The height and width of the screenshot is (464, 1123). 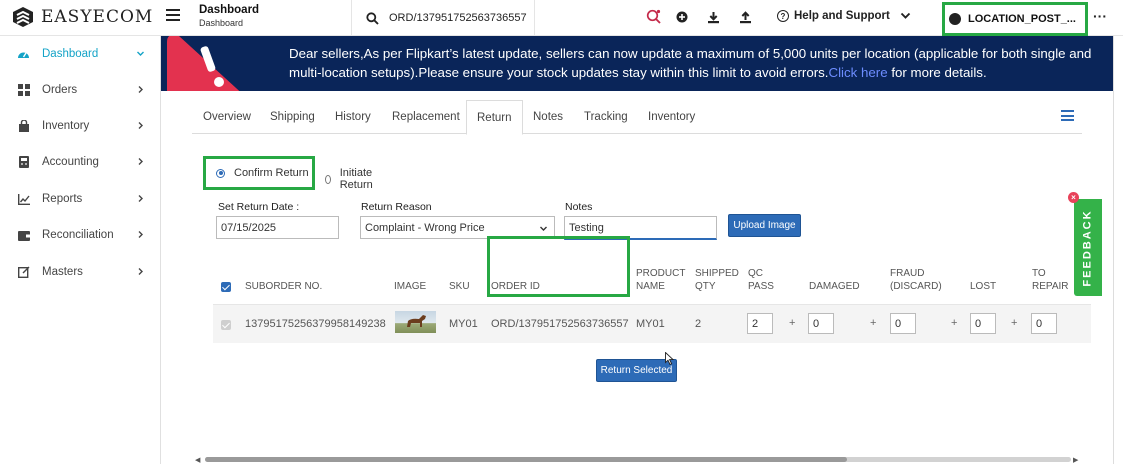 I want to click on return-reason-value: Complaint - Wrong Price, so click(x=425, y=227).